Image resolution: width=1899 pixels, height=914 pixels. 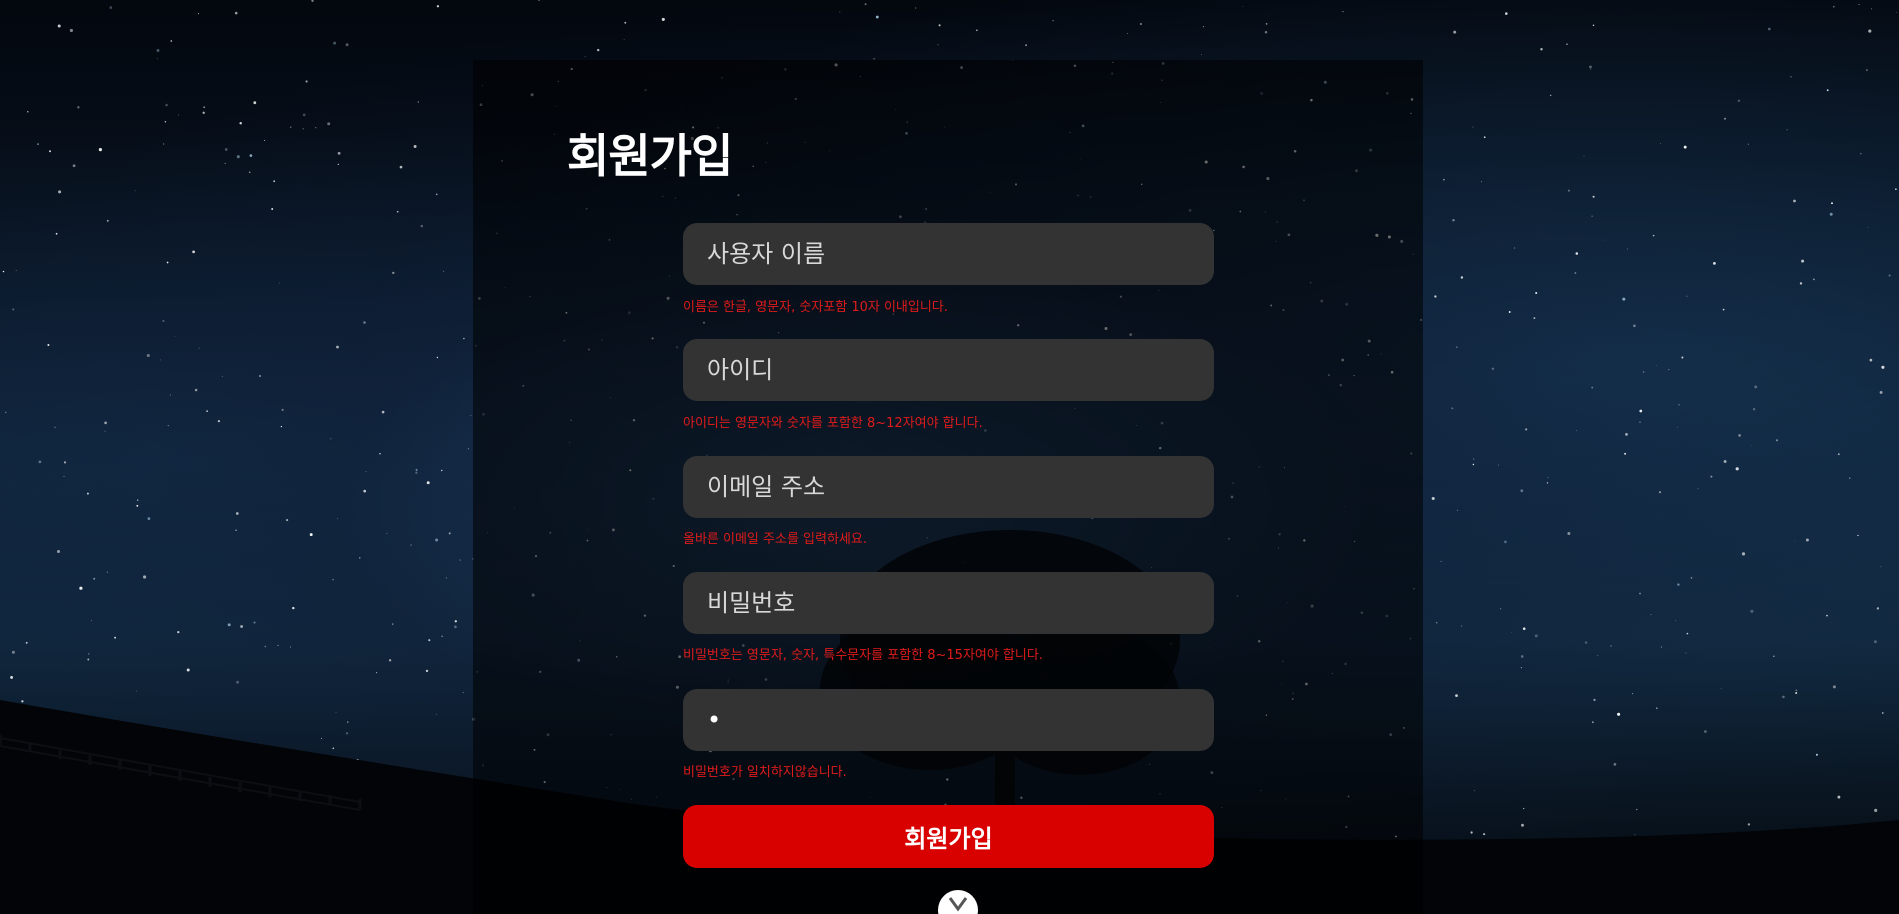 I want to click on signup-submit-button: 회원가입, so click(x=948, y=836).